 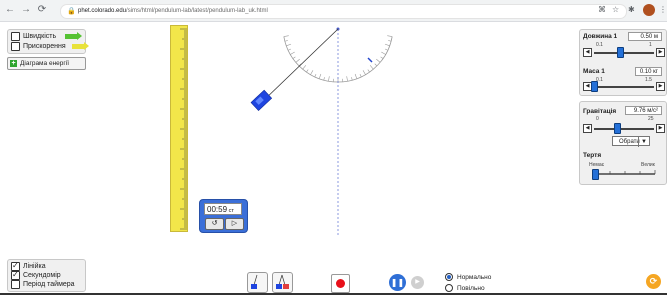 I want to click on period-timer-toggle-row: Період таймера, so click(x=43, y=284).